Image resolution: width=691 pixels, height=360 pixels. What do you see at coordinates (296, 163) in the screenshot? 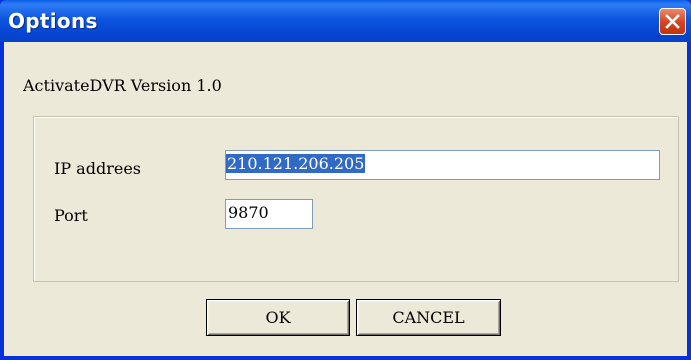
I see `ip-address-value: 210.121.206.205` at bounding box center [296, 163].